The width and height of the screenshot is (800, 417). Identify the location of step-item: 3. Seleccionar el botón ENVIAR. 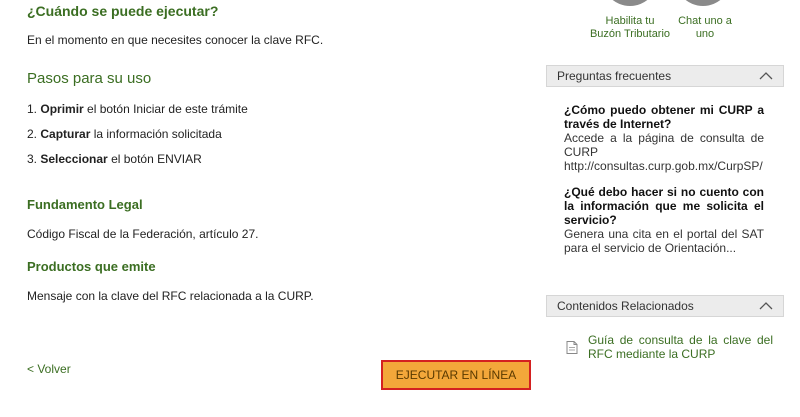
(137, 164).